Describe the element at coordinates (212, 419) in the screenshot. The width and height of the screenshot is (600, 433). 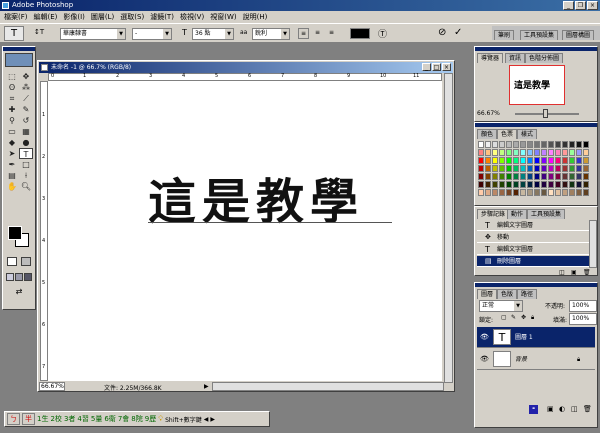
I see `ime-page-next-icon: ▶` at that location.